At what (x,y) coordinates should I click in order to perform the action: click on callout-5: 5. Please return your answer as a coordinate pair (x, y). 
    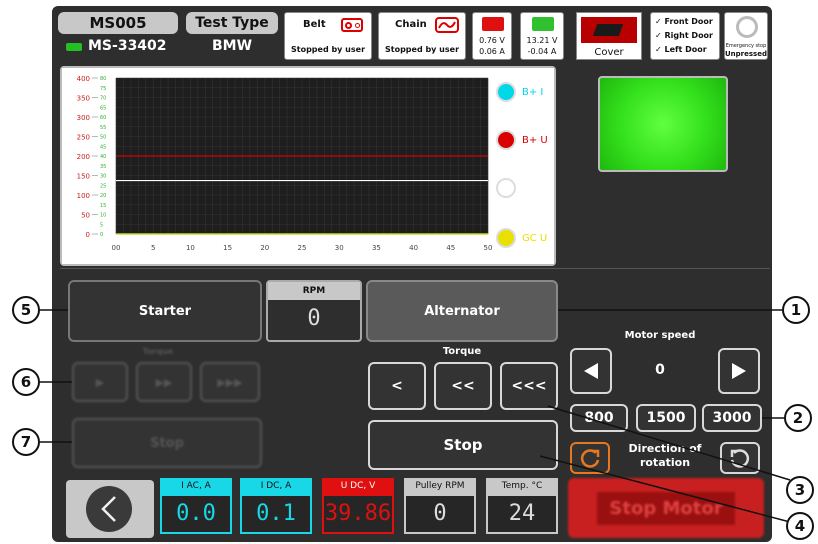
    Looking at the image, I should click on (26, 310).